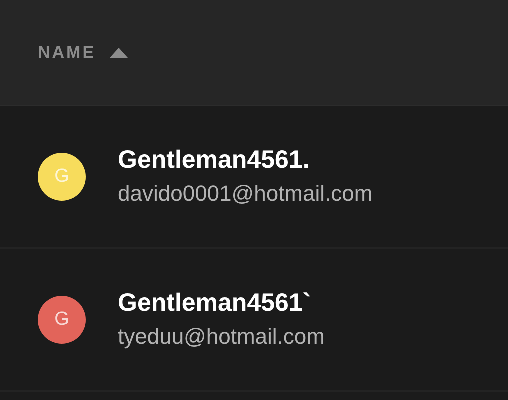  Describe the element at coordinates (215, 303) in the screenshot. I see `user-name: Gentleman4561`` at that location.